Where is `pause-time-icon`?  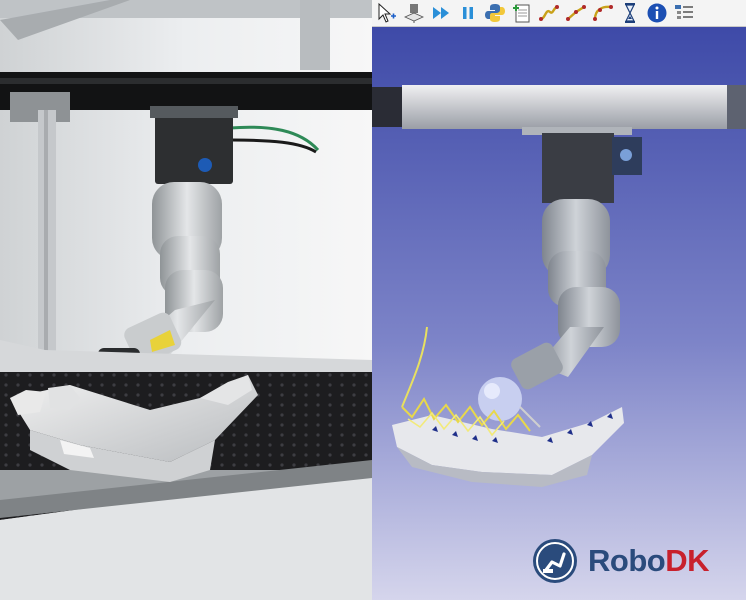 pause-time-icon is located at coordinates (629, 13).